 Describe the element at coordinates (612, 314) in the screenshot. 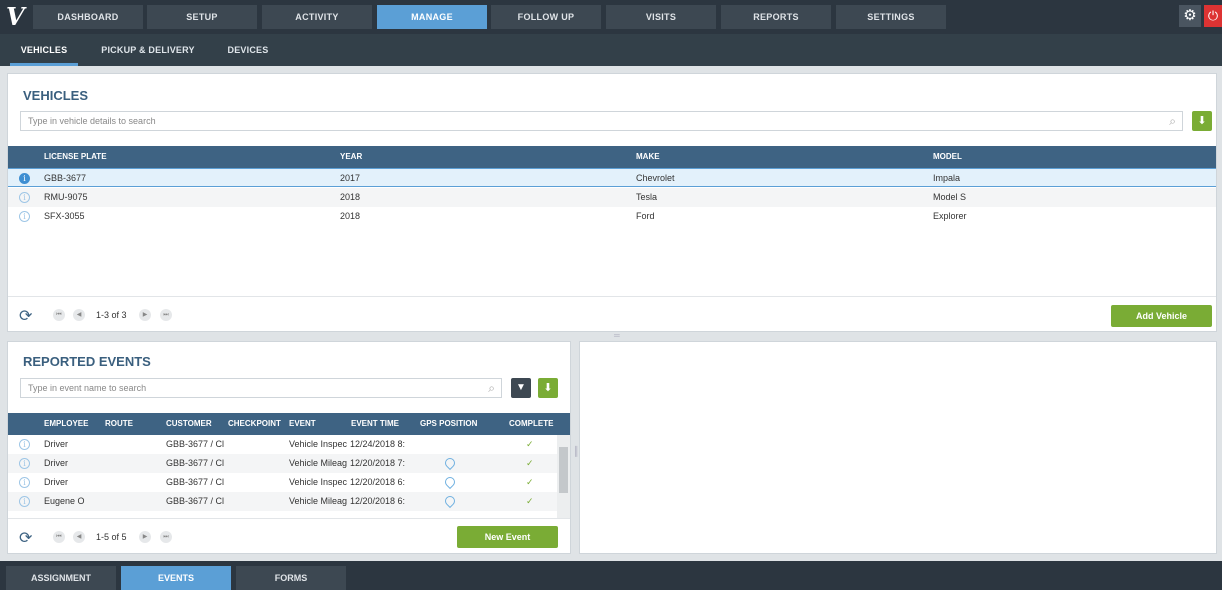

I see `vehicles-pager: ⟳ ⏮ ◀ 1-3 of 3 ▶ ⏭ Add Vehicle` at that location.